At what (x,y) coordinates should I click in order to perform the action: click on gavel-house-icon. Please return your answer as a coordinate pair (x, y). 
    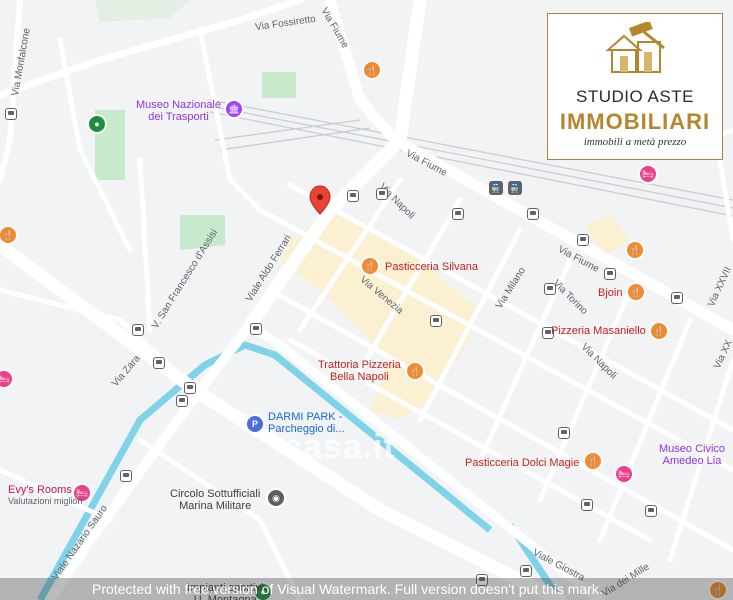
    Looking at the image, I should click on (635, 46).